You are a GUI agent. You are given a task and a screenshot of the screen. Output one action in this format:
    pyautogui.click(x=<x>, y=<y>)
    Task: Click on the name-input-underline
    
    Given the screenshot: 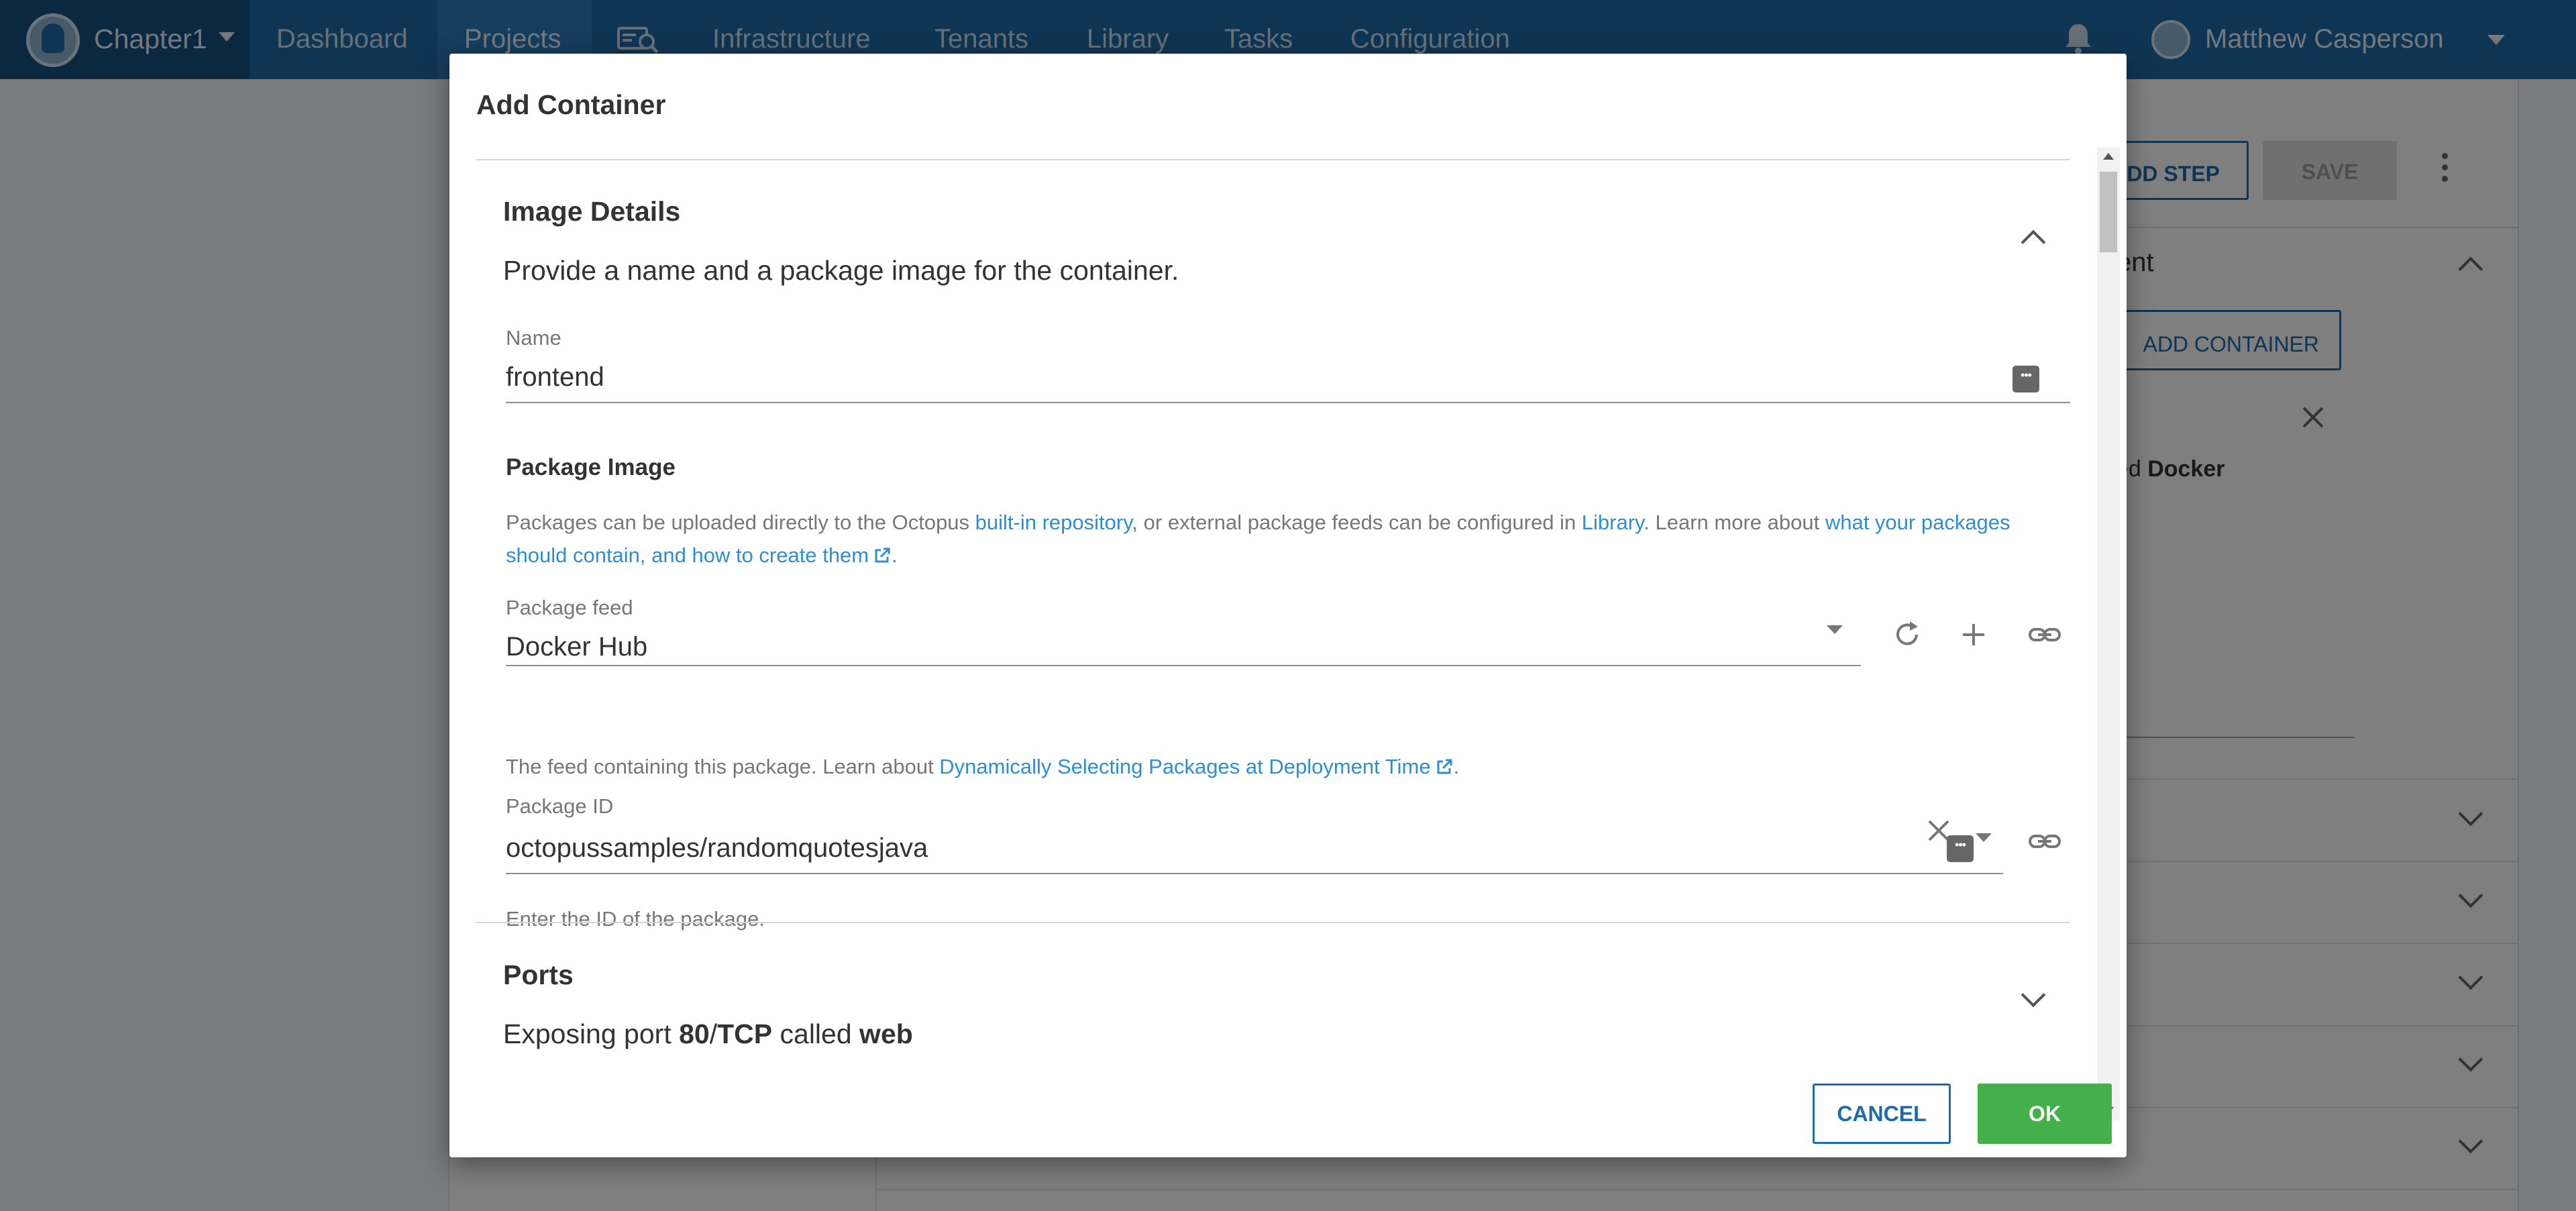 What is the action you would take?
    pyautogui.click(x=1288, y=402)
    